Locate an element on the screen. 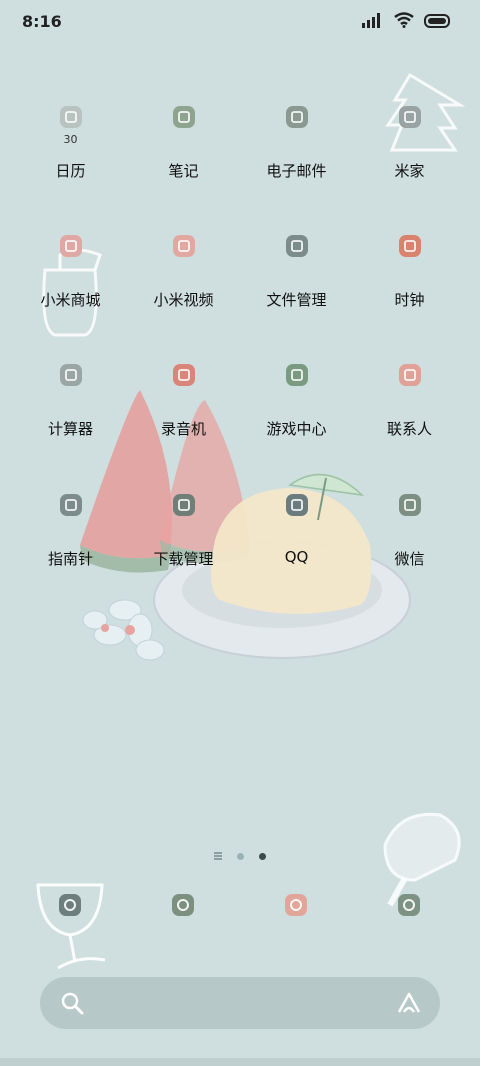 The height and width of the screenshot is (1066, 480). signal-icon is located at coordinates (373, 22).